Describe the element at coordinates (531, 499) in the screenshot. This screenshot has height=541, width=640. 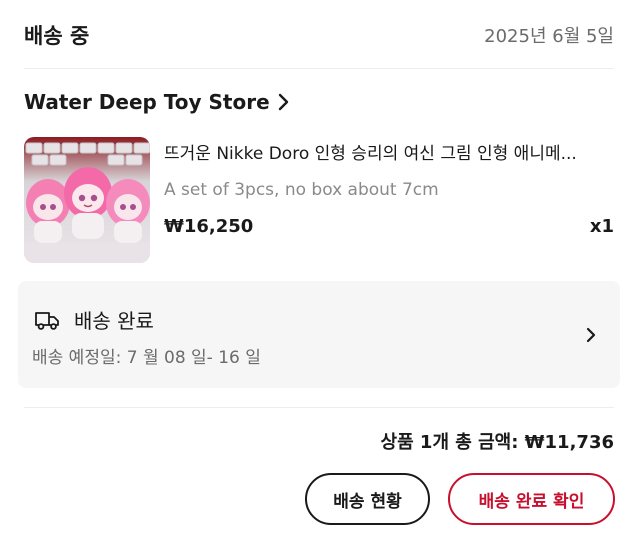
I see `confirm-delivery-button: 배송 완료 확인` at that location.